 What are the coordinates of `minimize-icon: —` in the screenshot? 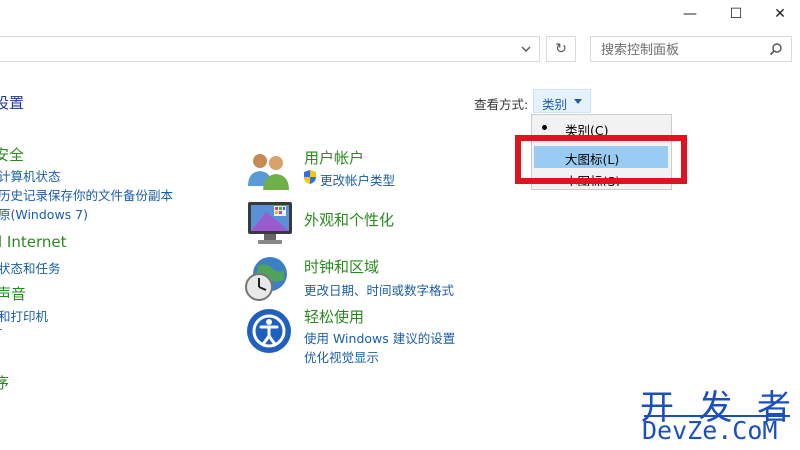 It's located at (690, 14).